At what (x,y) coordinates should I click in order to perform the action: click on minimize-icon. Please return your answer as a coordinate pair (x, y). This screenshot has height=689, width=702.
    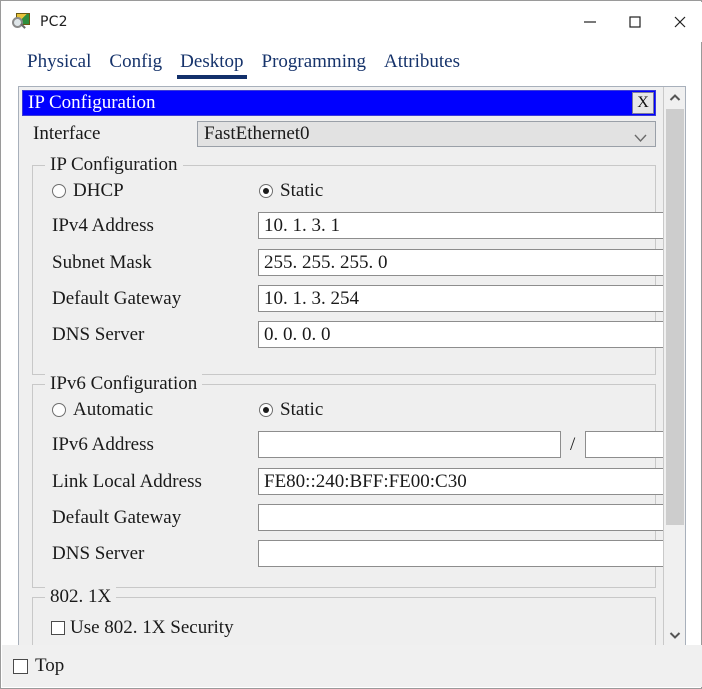
    Looking at the image, I should click on (589, 22).